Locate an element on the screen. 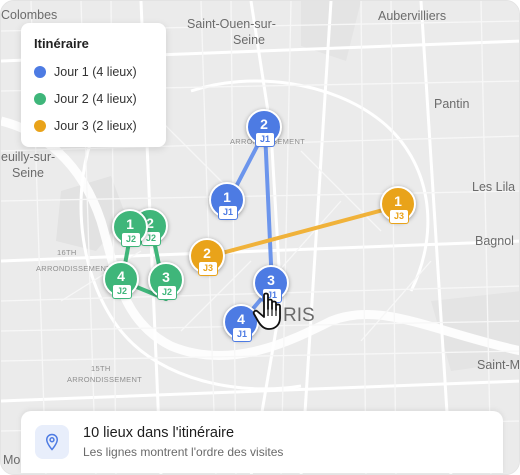 The width and height of the screenshot is (520, 475). legend-item-jour1: Jour 1 (4 lieux) is located at coordinates (93, 71).